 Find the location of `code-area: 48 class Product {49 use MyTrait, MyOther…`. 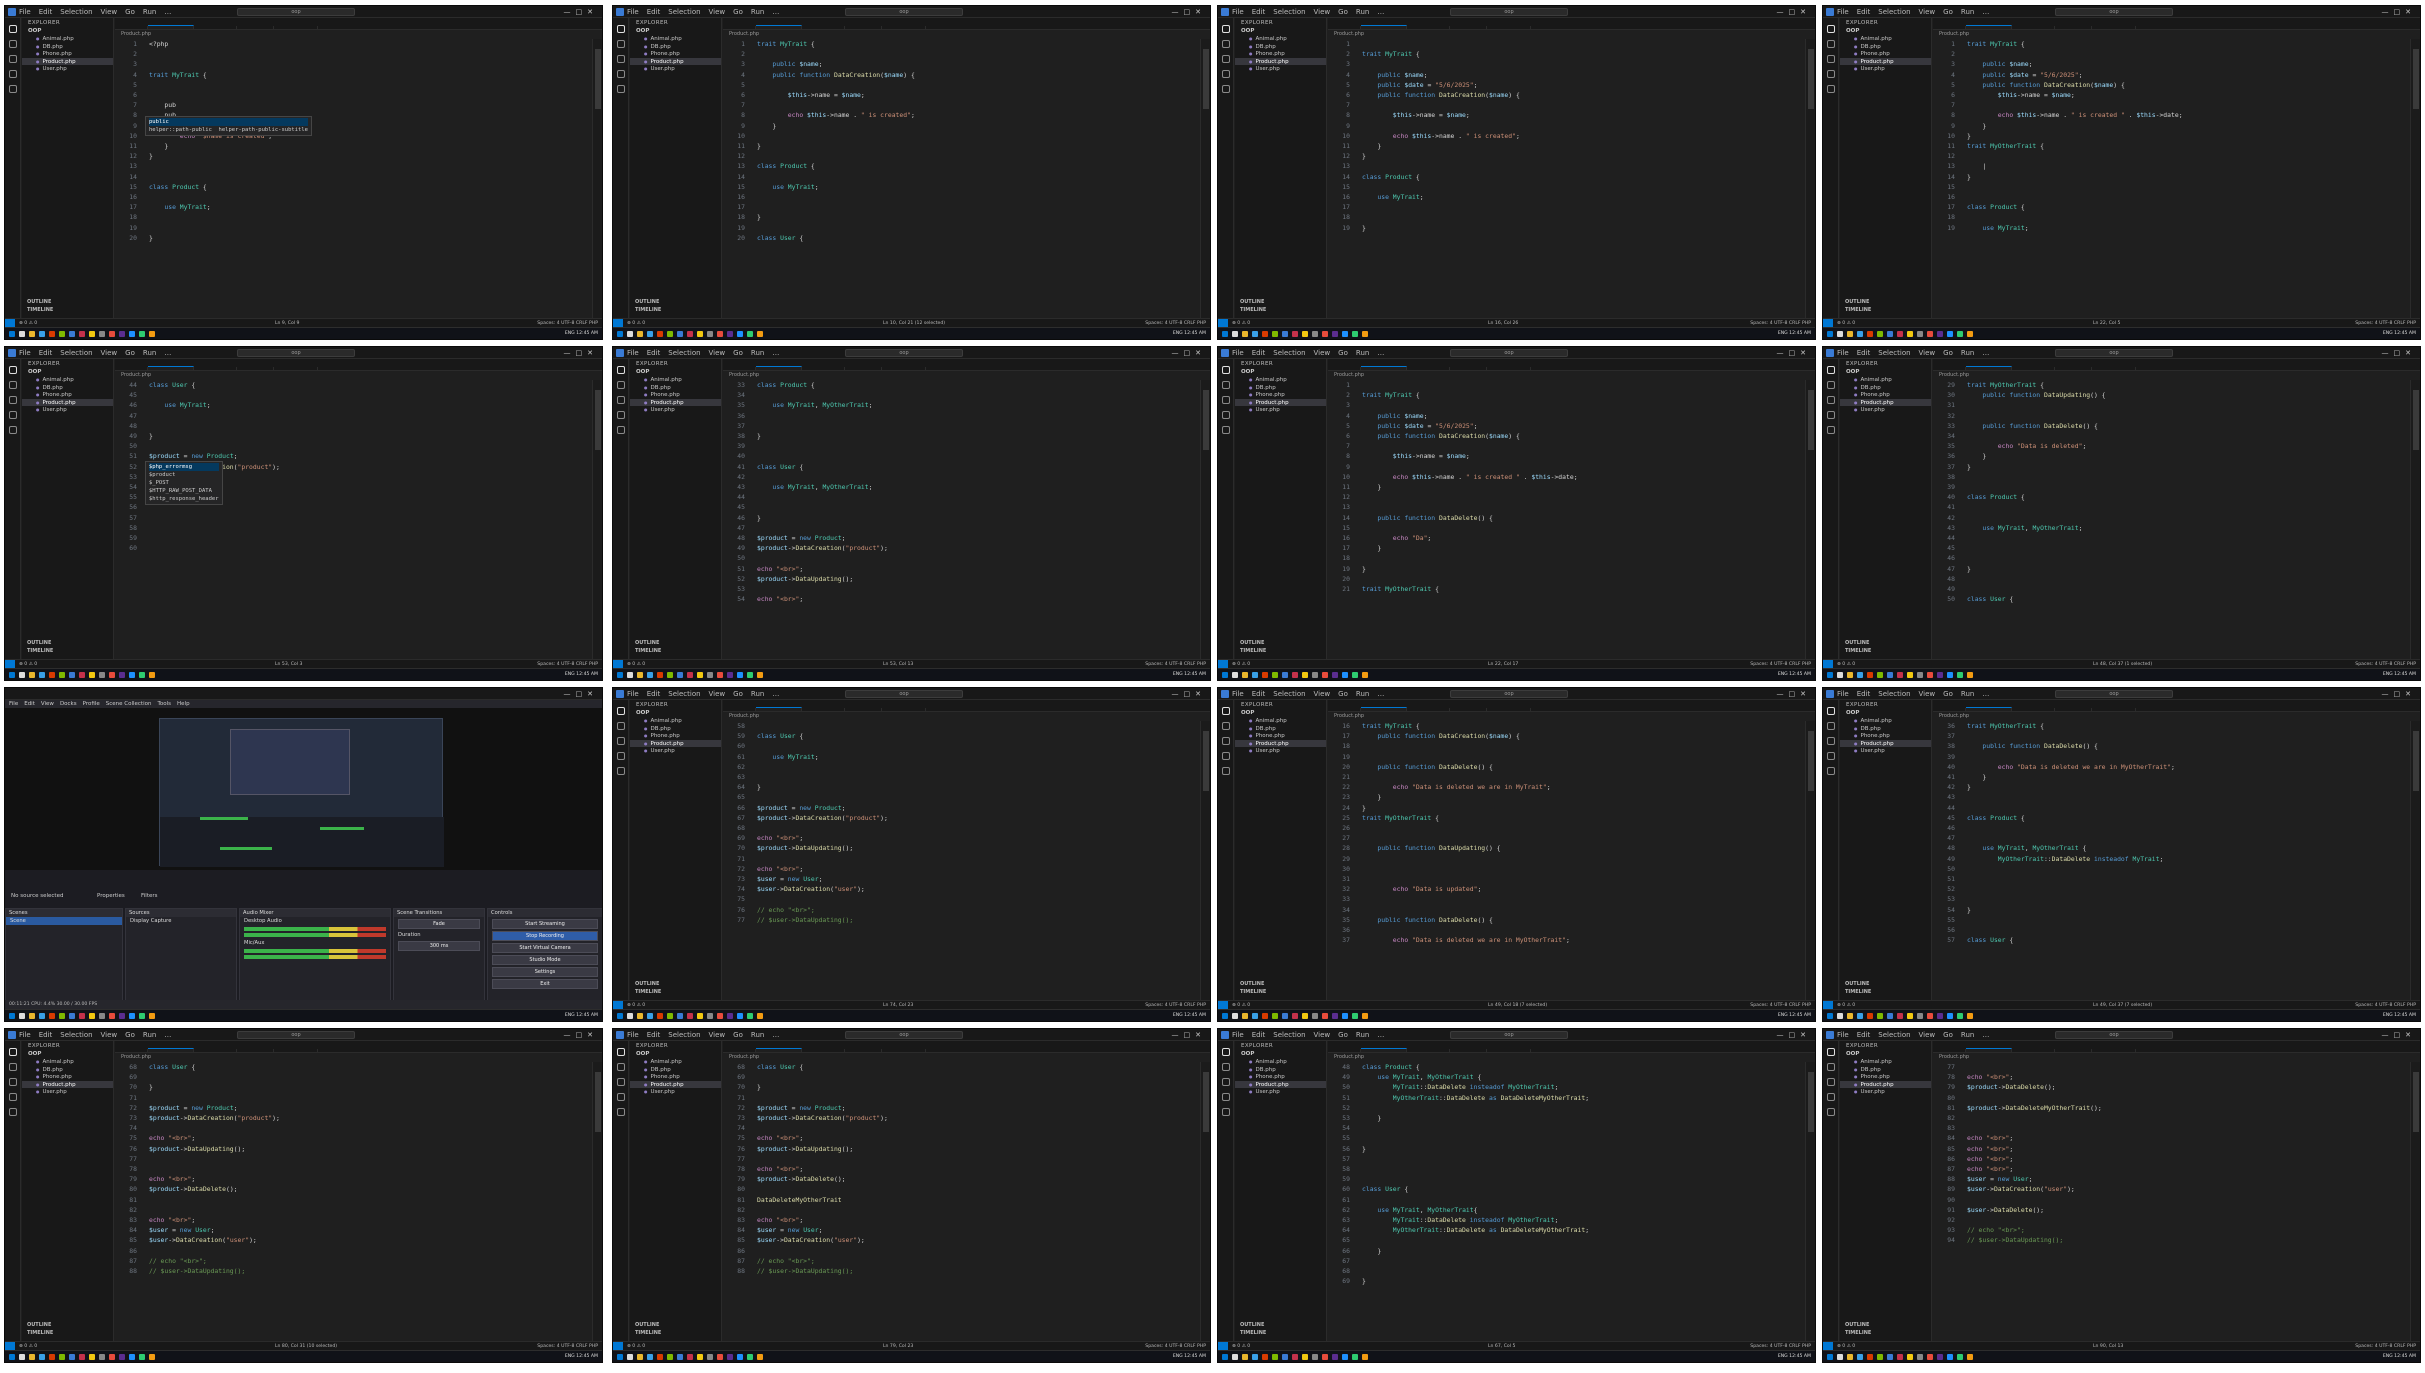

code-area: 48 class Product {49 use MyTrait, MyOther… is located at coordinates (1566, 1201).